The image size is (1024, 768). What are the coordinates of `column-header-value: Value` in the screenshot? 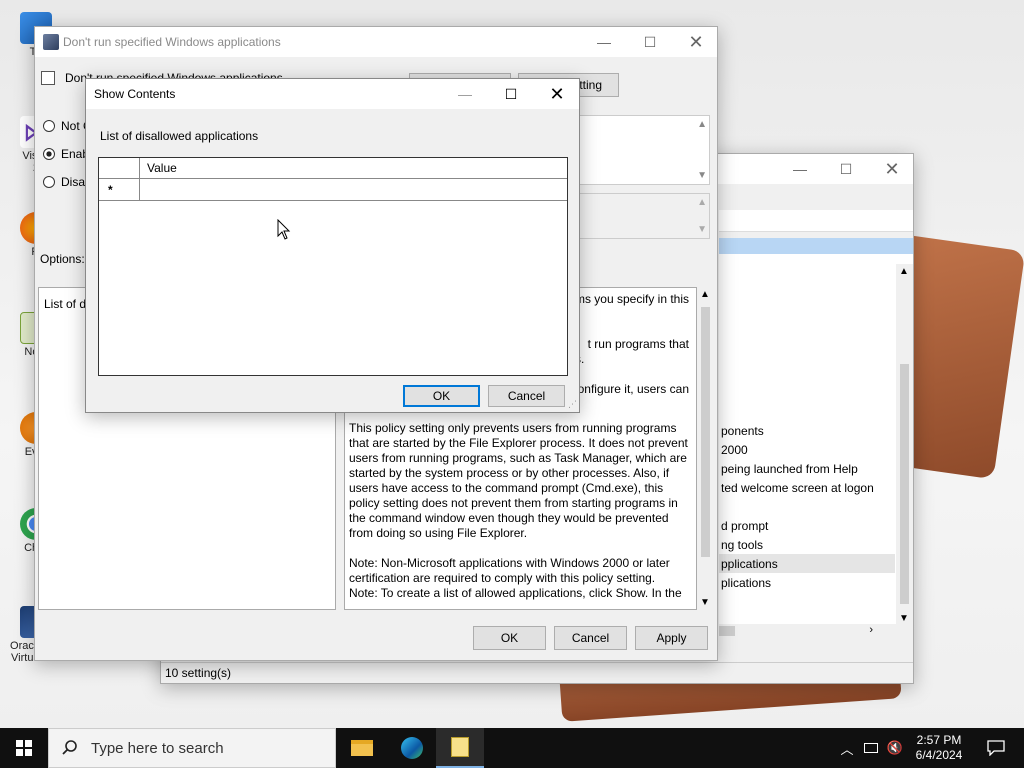 It's located at (162, 168).